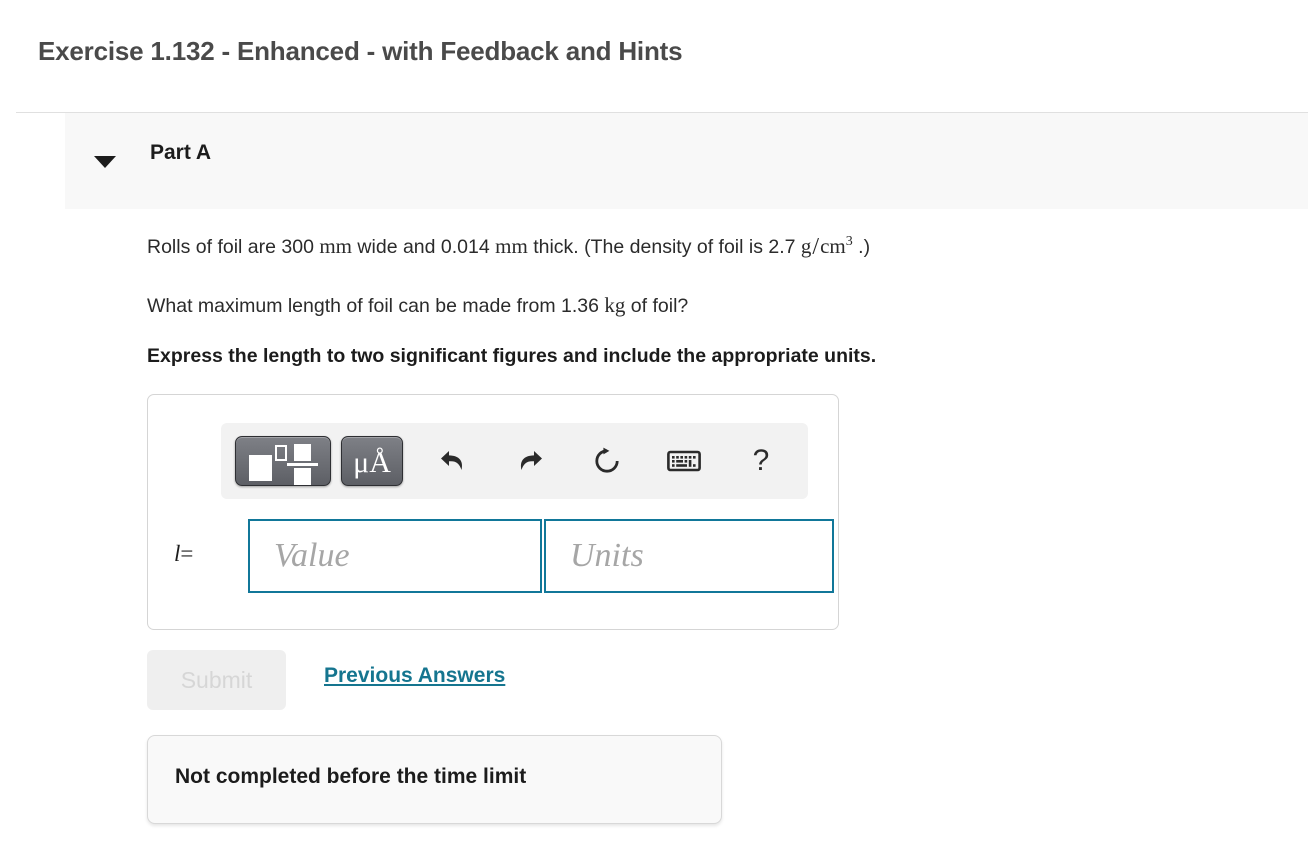 This screenshot has width=1308, height=860. Describe the element at coordinates (260, 468) in the screenshot. I see `template-base-box` at that location.